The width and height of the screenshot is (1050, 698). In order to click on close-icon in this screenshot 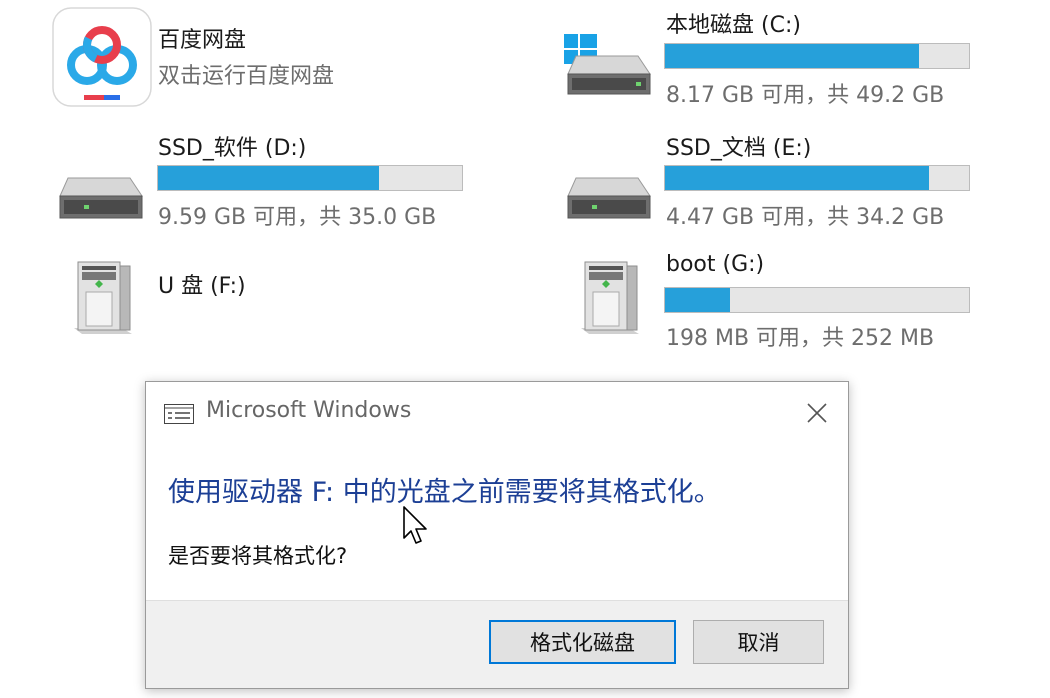, I will do `click(817, 413)`.